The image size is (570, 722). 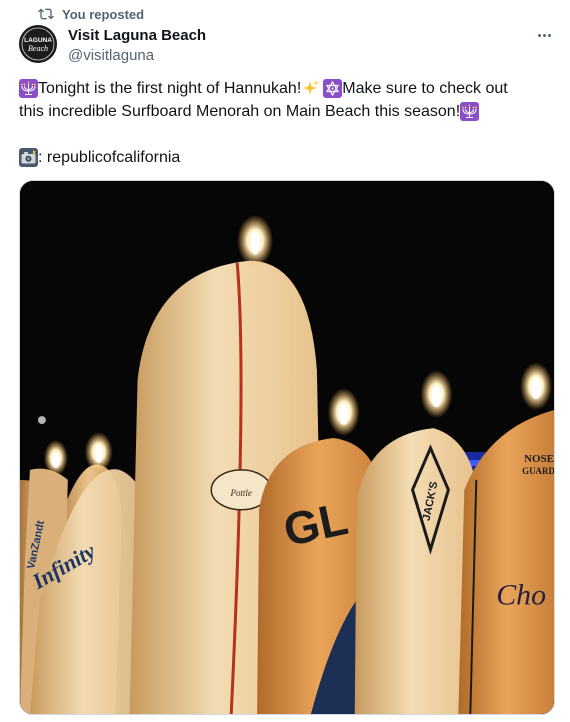 What do you see at coordinates (333, 88) in the screenshot?
I see `star-of-david-emoji` at bounding box center [333, 88].